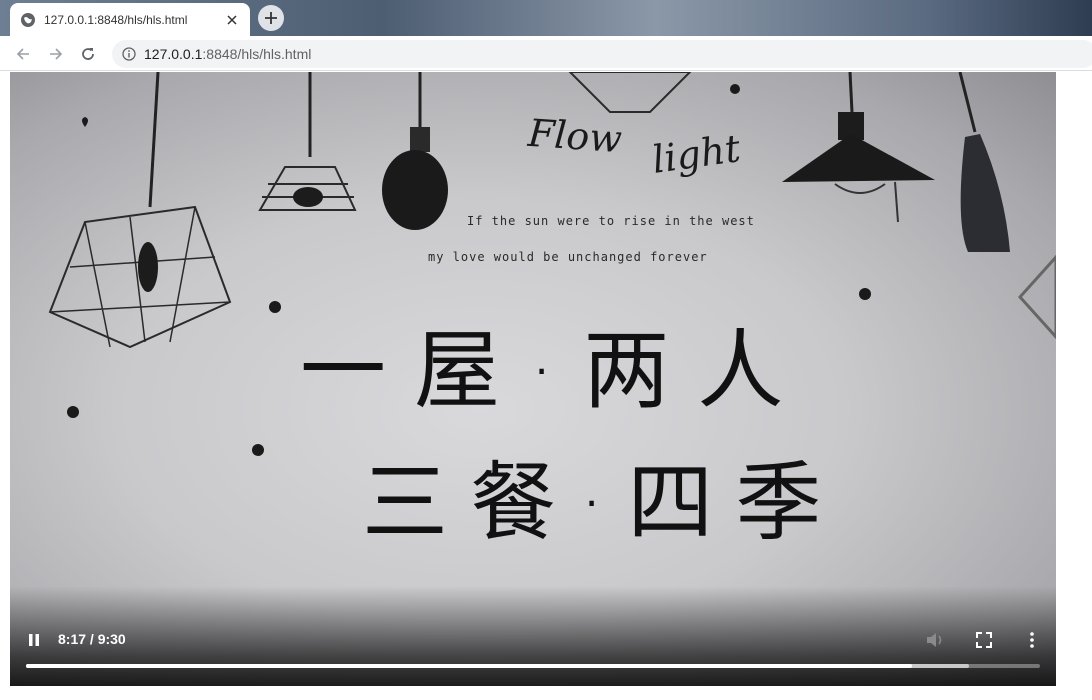 This screenshot has width=1092, height=700. I want to click on kebab-menu-icon, so click(1032, 640).